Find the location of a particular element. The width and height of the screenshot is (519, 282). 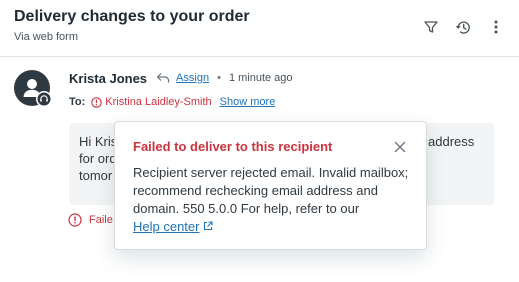

sender-row: Krista Jones Assign • 1 minute ago is located at coordinates (181, 78).